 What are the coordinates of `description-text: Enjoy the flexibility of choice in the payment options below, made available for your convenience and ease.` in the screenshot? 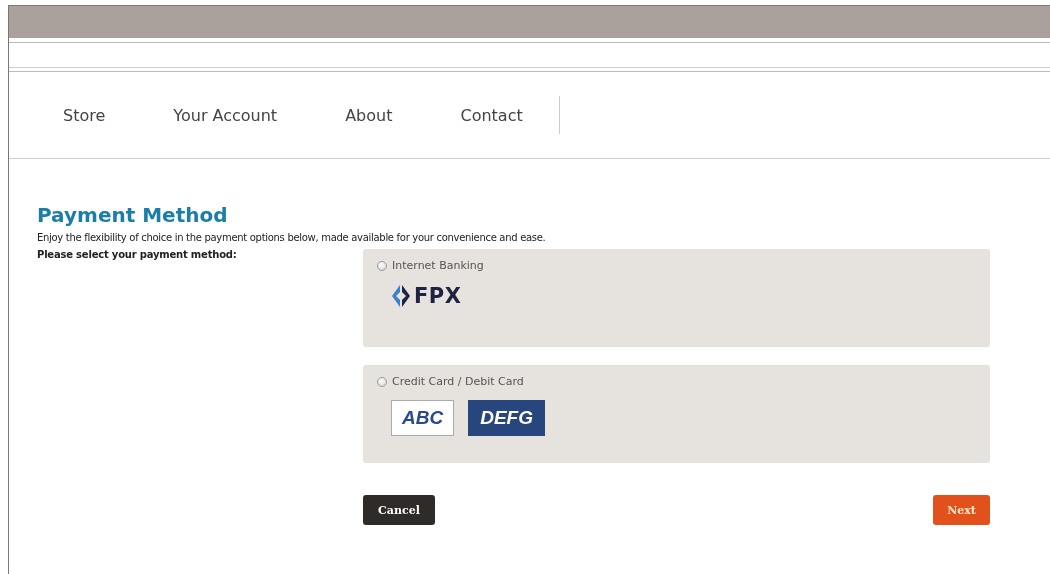 It's located at (292, 237).